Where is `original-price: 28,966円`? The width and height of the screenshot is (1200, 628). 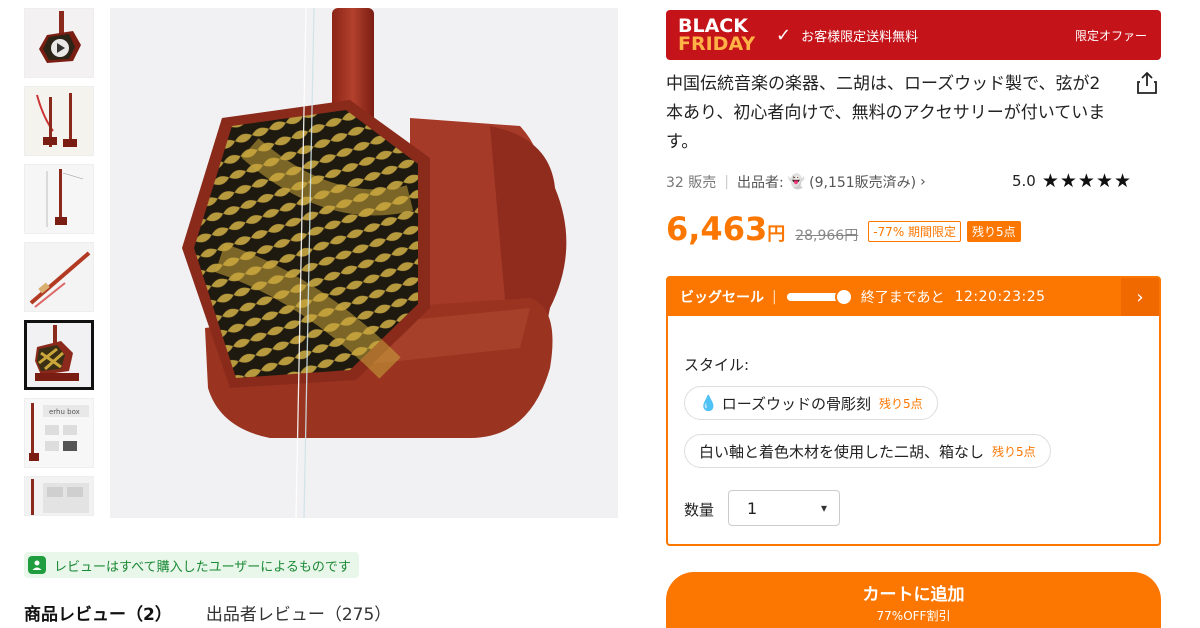
original-price: 28,966円 is located at coordinates (827, 236).